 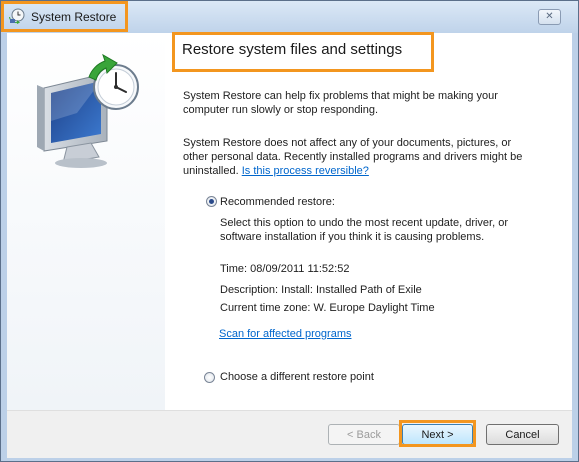 I want to click on back-button: < Back, so click(x=364, y=434).